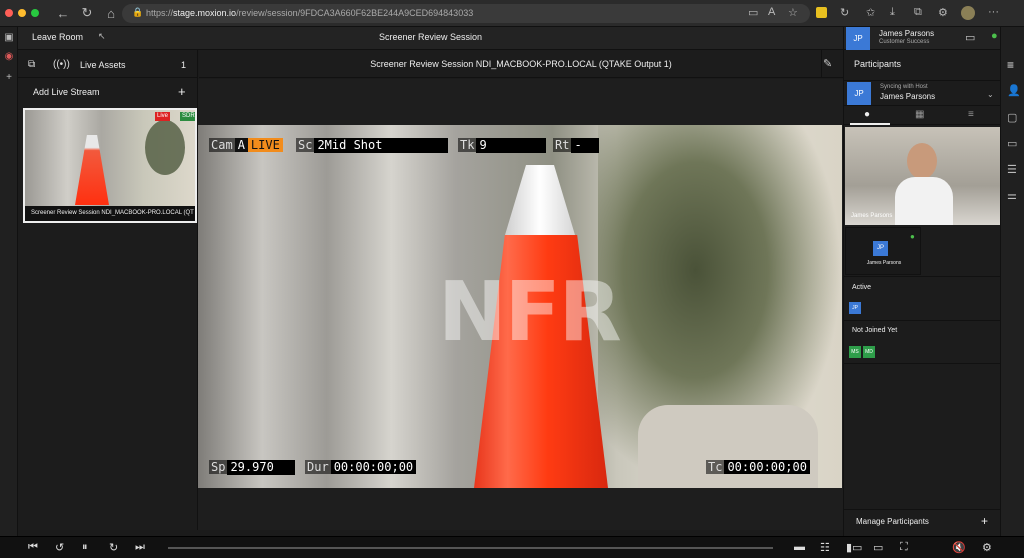 The image size is (1024, 558). Describe the element at coordinates (35, 13) in the screenshot. I see `maximize-window-button` at that location.